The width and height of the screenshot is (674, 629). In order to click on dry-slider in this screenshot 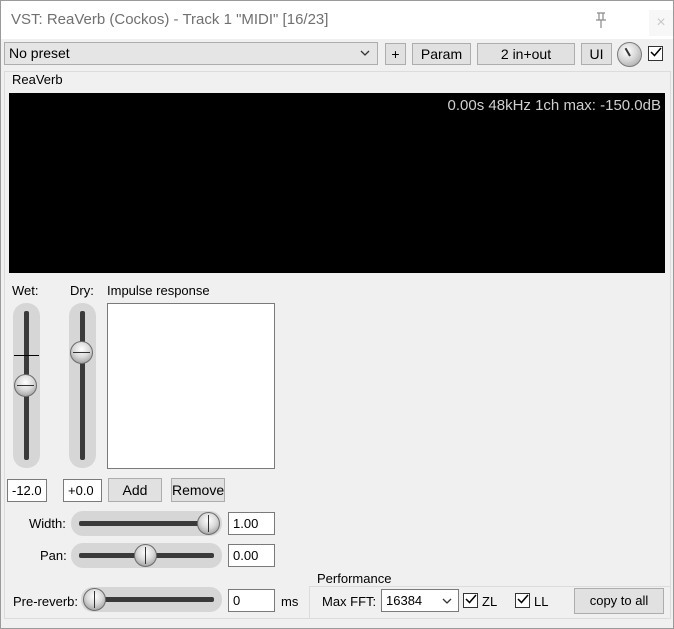, I will do `click(82, 385)`.